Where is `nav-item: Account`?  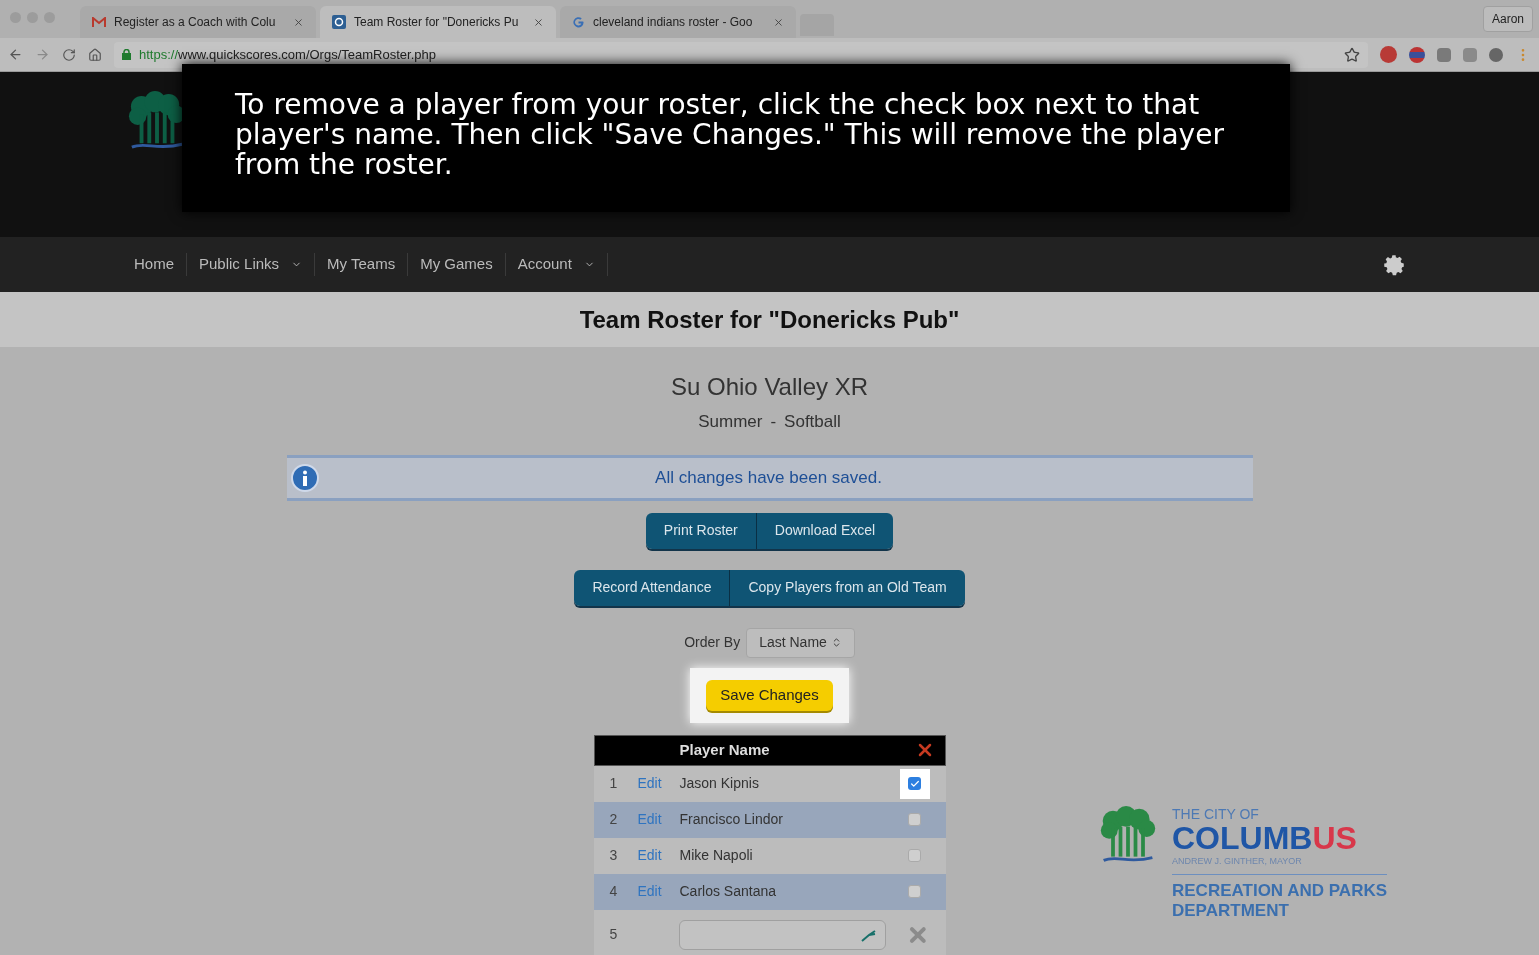
nav-item: Account is located at coordinates (556, 264).